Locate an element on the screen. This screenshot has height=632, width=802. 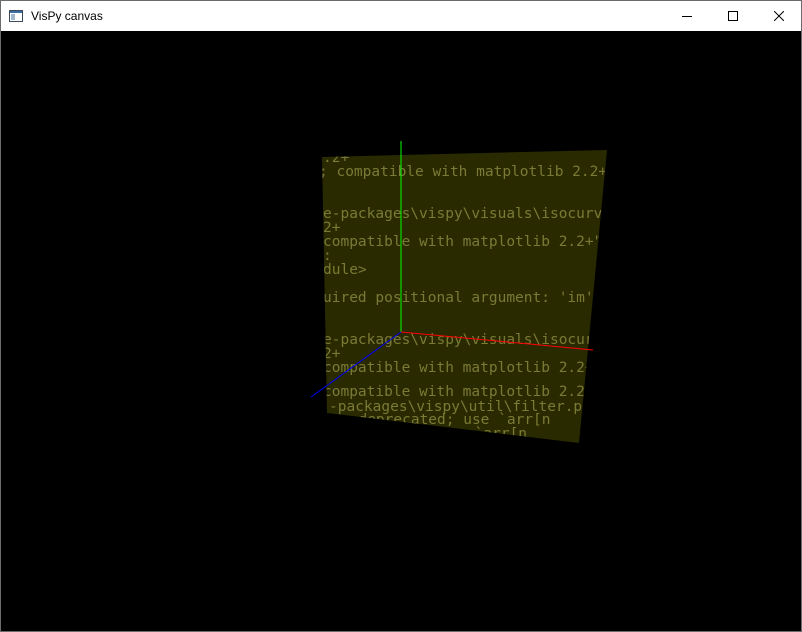
texture-line: dule> is located at coordinates (345, 270).